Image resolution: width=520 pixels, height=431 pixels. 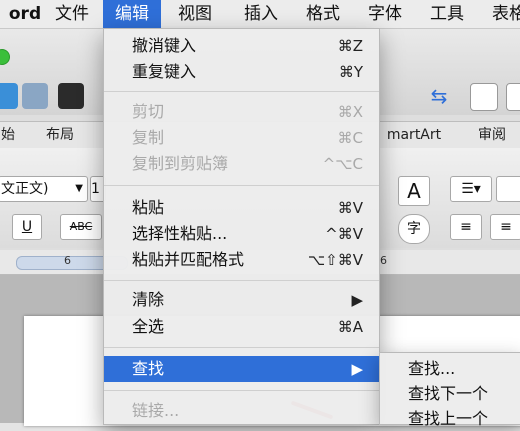 I want to click on tab-review: 审阅, so click(x=492, y=135).